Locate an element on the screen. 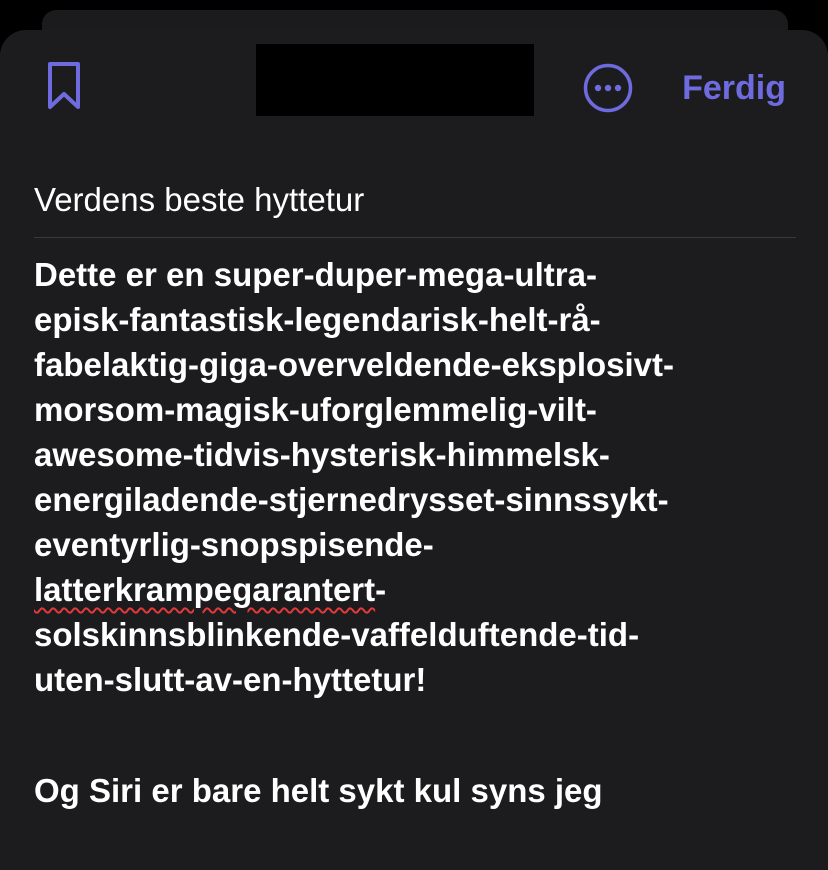  note-body-line: fabelaktig-giga-overveldende-eksplosivt- is located at coordinates (354, 364).